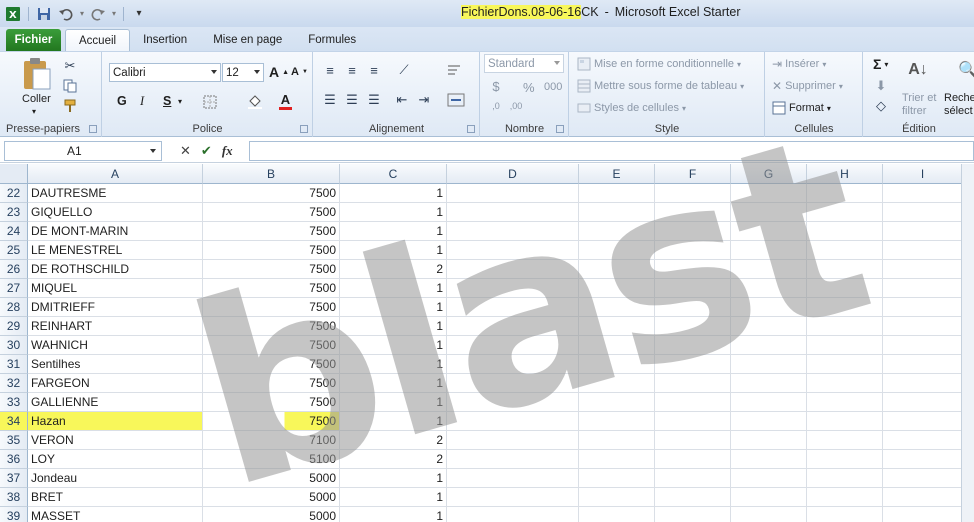 The height and width of the screenshot is (522, 974). What do you see at coordinates (617, 383) in the screenshot?
I see `cell-e32` at bounding box center [617, 383].